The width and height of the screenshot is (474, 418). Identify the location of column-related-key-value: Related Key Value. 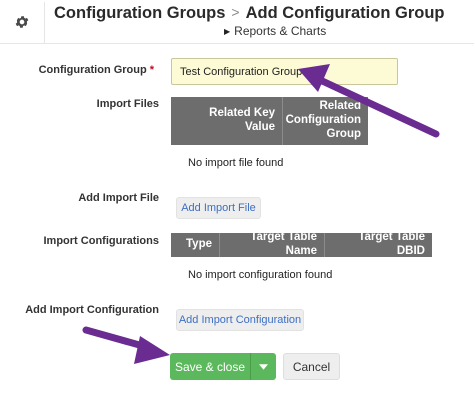
(227, 121).